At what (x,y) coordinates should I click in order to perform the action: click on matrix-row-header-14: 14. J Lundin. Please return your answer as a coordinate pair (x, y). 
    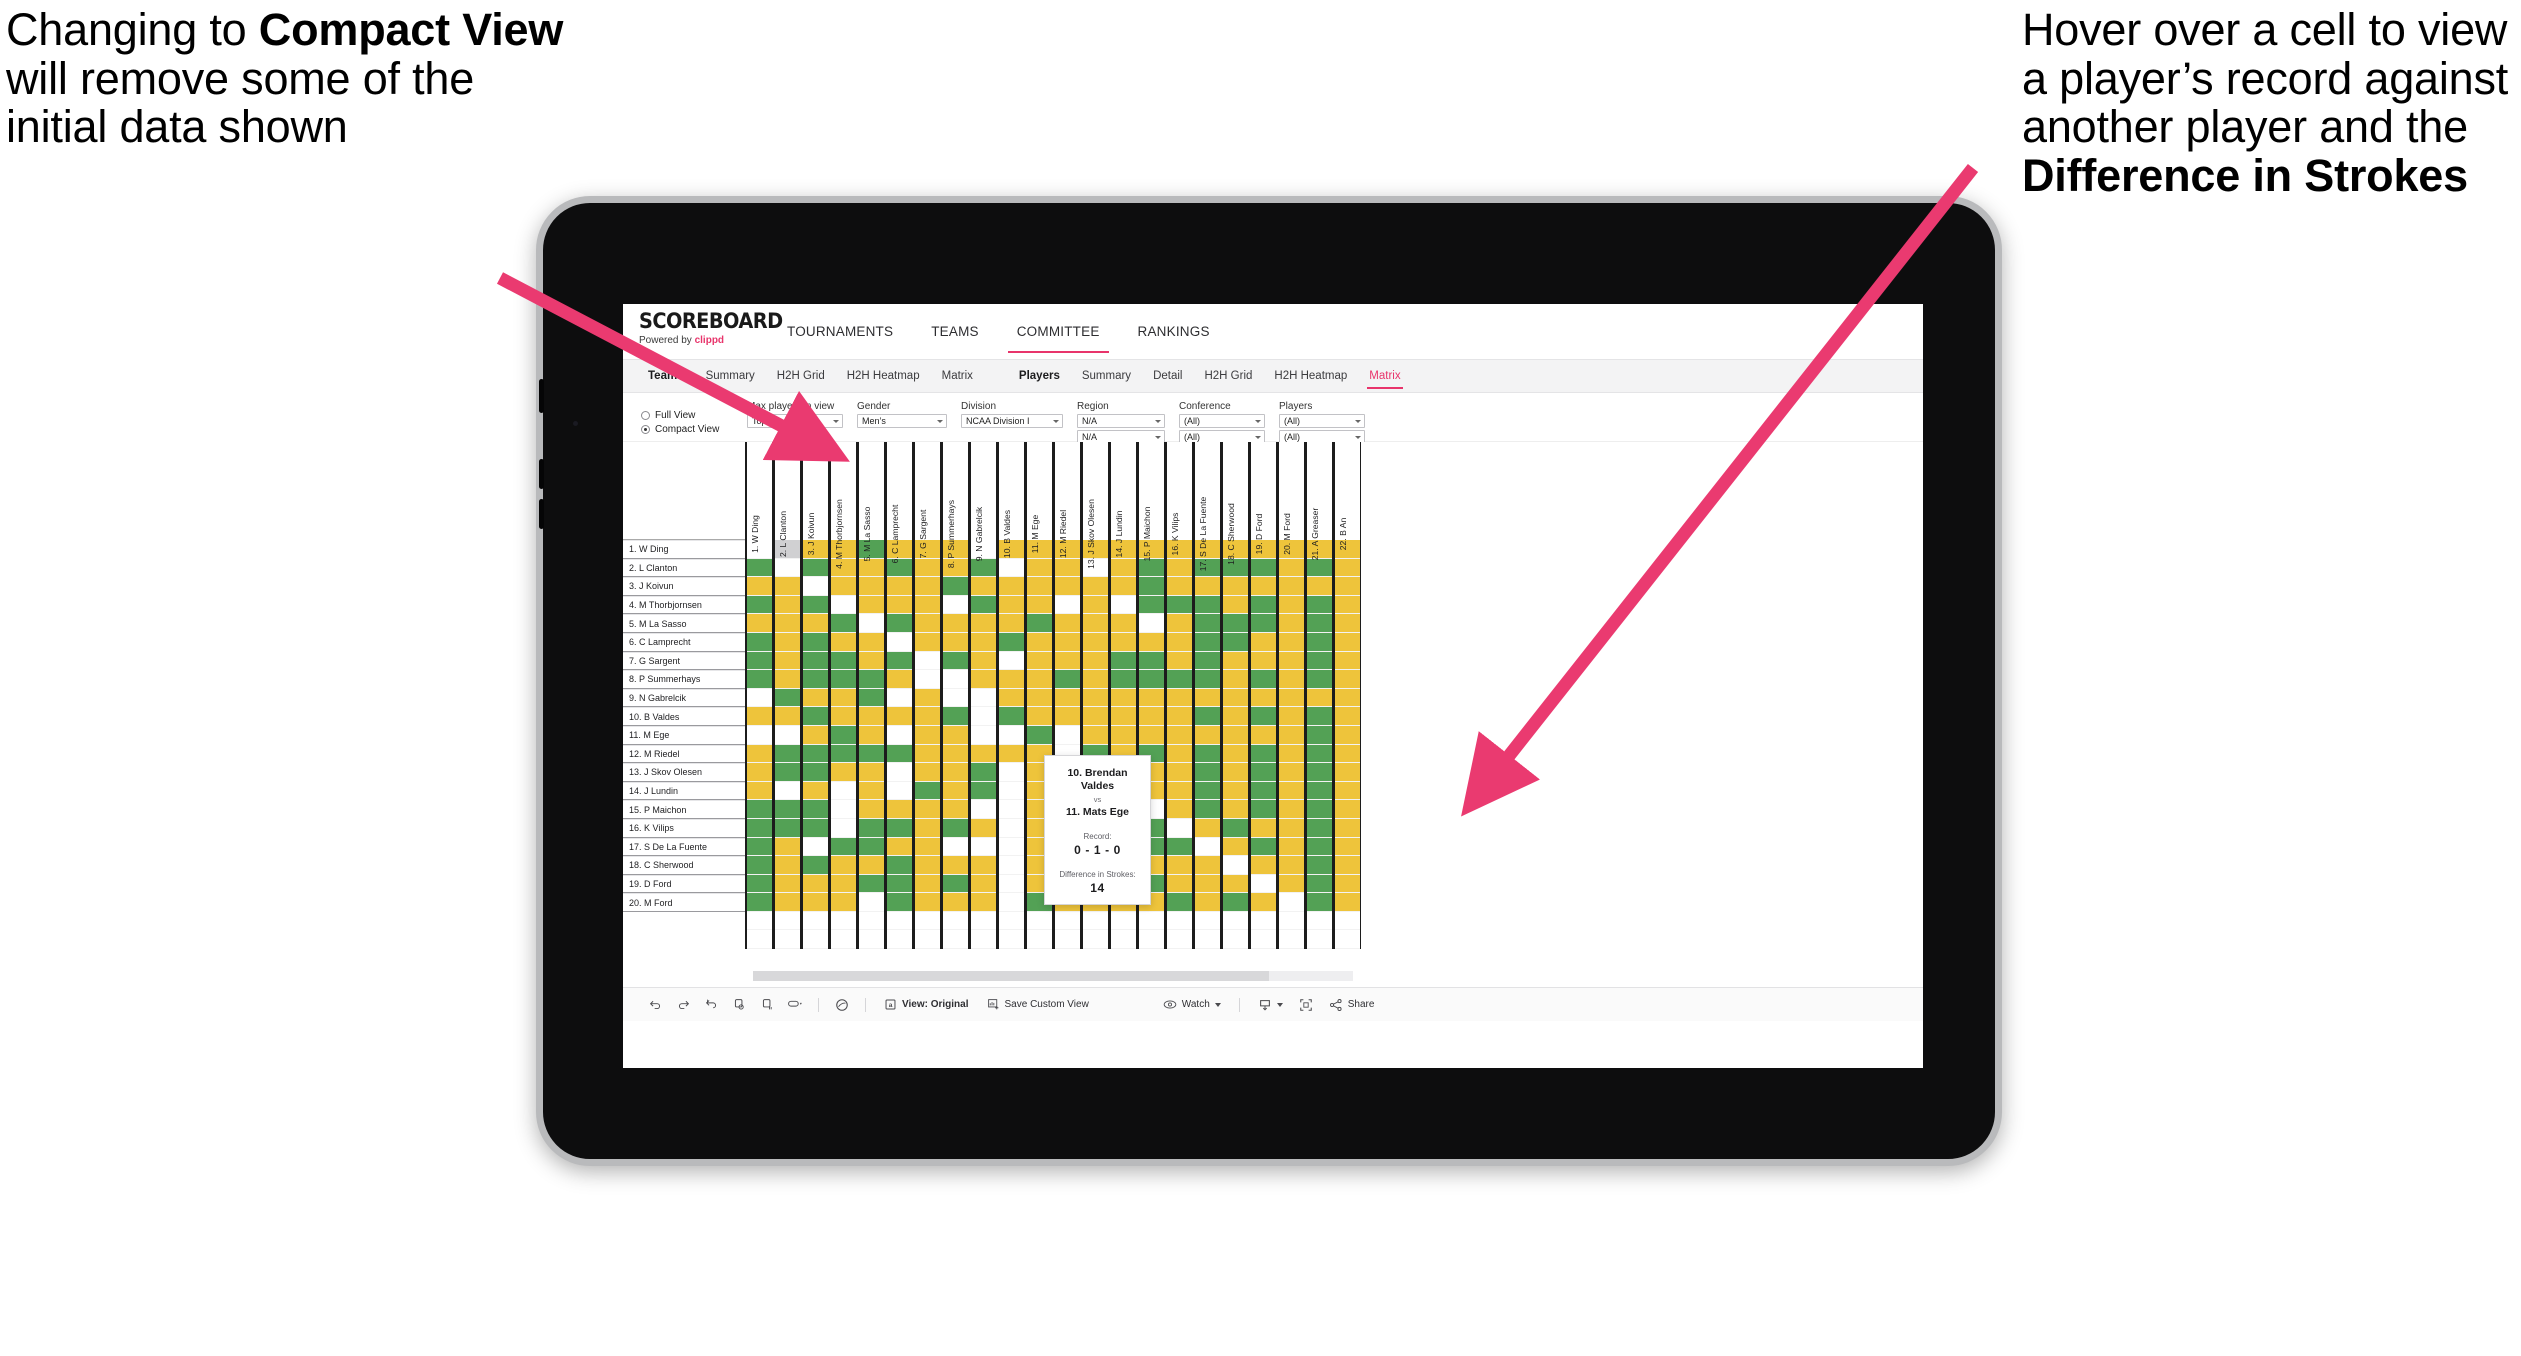
    Looking at the image, I should click on (684, 791).